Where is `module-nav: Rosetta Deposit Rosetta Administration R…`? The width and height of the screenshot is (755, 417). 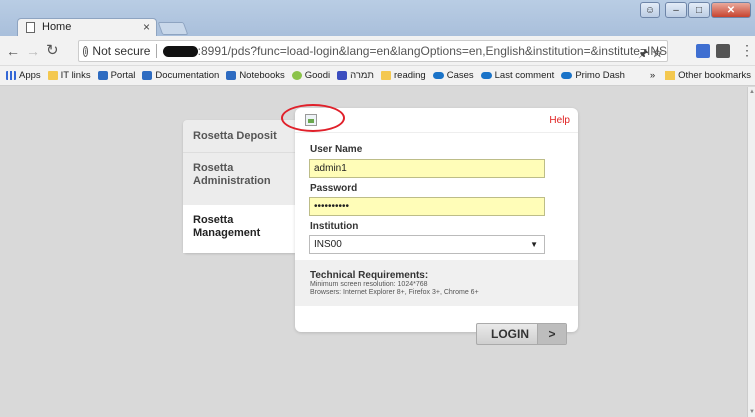 module-nav: Rosetta Deposit Rosetta Administration R… is located at coordinates (239, 186).